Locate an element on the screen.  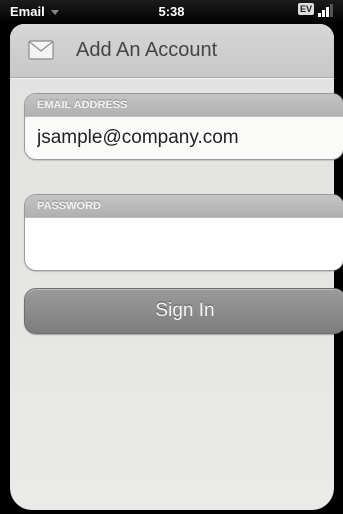
email-field-wrap is located at coordinates (184, 137).